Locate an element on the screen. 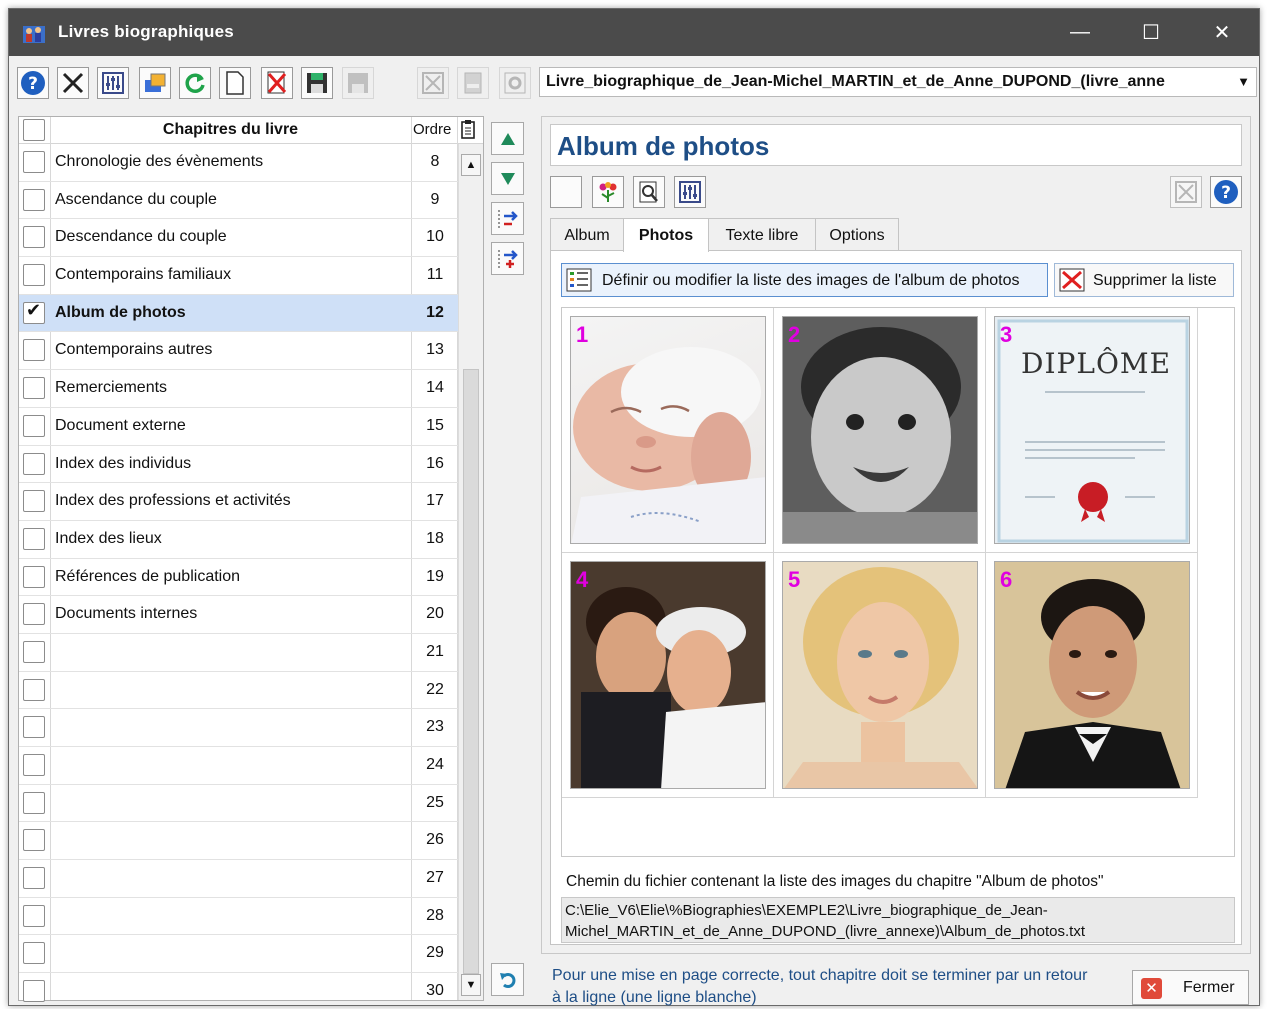 This screenshot has height=1009, width=1267. photo-cell: 6 is located at coordinates (1092, 675).